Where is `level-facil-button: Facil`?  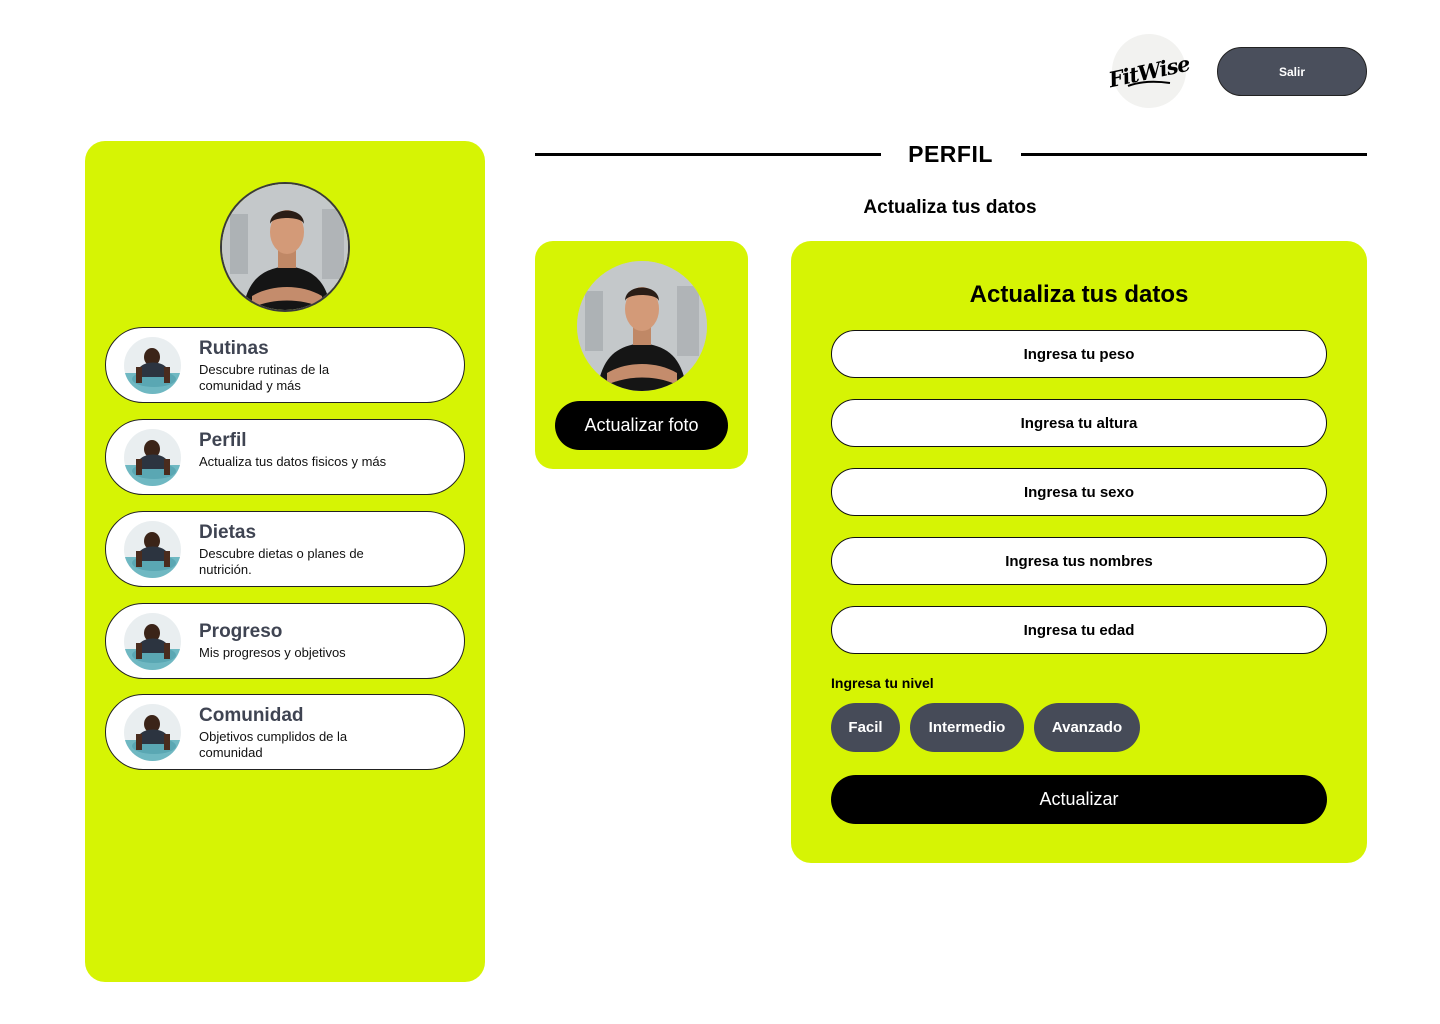 level-facil-button: Facil is located at coordinates (865, 727).